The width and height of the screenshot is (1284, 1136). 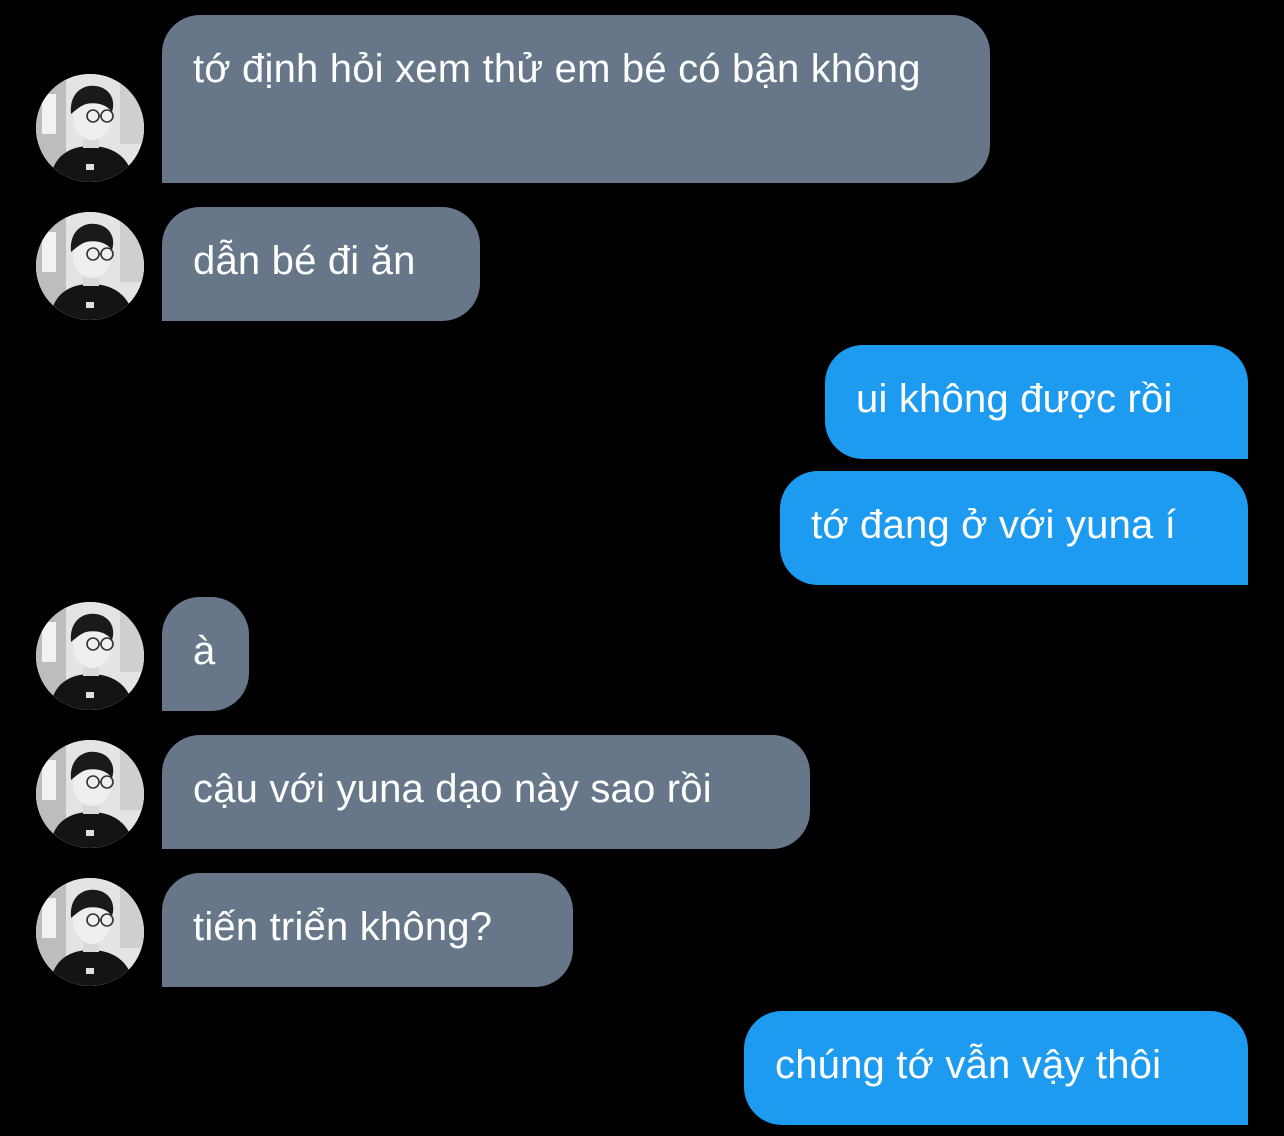 What do you see at coordinates (321, 264) in the screenshot?
I see `incoming-message-bubble: dẫn bé đi ăn` at bounding box center [321, 264].